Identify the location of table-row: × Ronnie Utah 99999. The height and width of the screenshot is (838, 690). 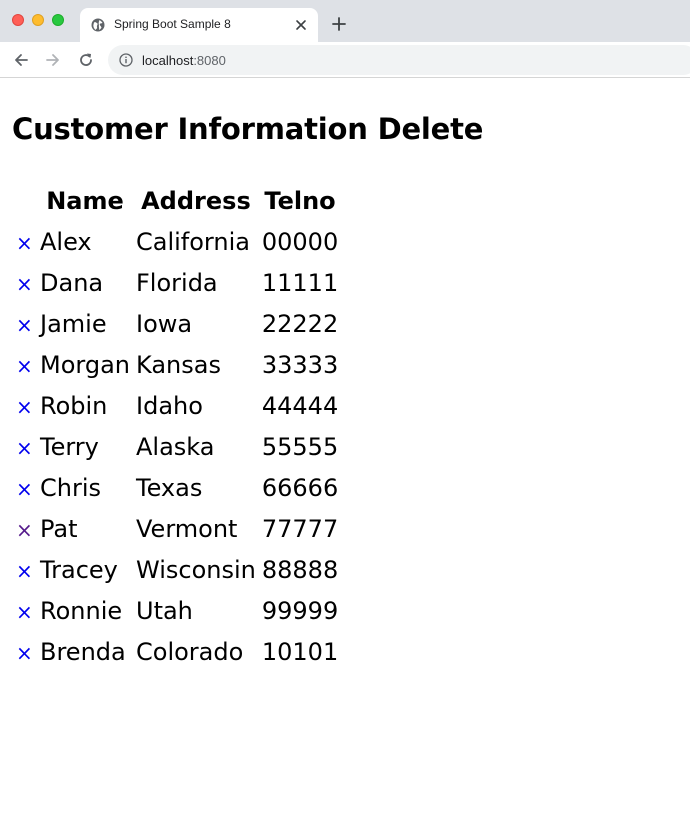
(177, 610).